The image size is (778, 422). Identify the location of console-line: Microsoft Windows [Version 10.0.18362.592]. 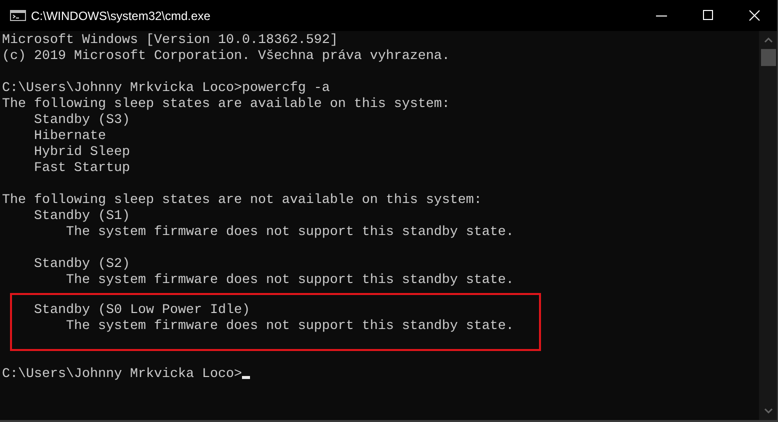
(170, 40).